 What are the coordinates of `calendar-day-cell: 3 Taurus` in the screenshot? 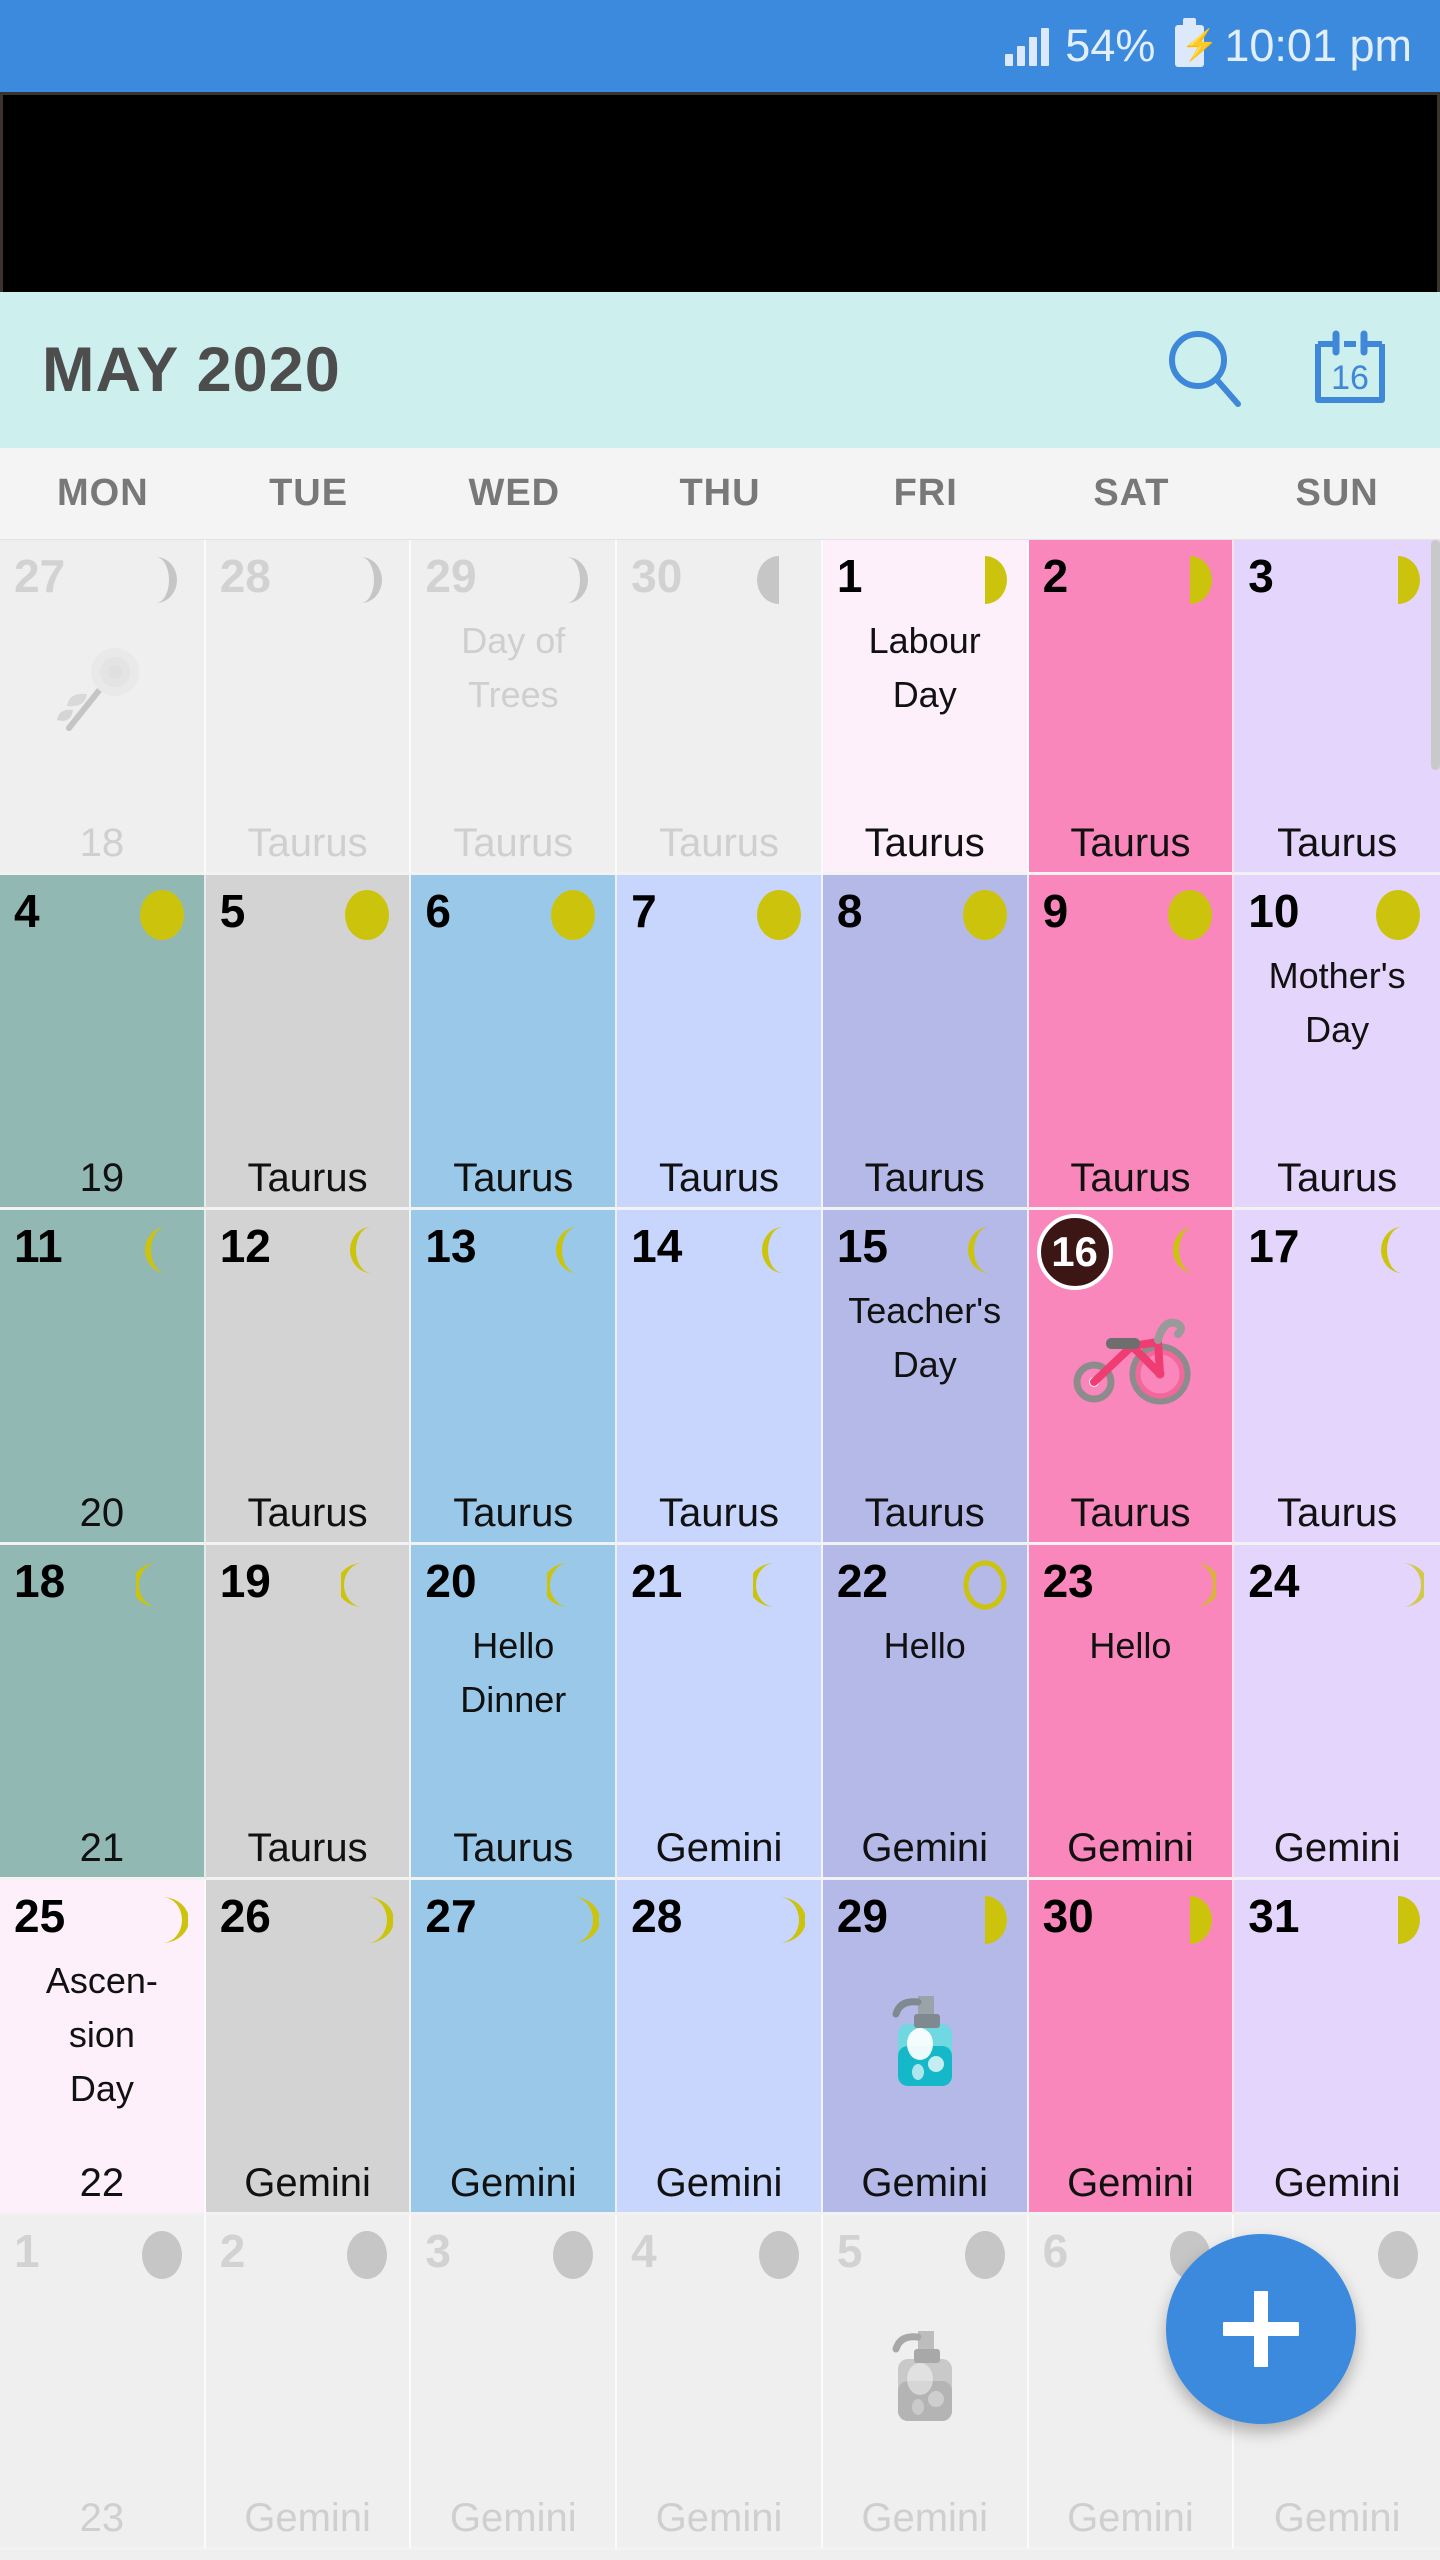 It's located at (1337, 707).